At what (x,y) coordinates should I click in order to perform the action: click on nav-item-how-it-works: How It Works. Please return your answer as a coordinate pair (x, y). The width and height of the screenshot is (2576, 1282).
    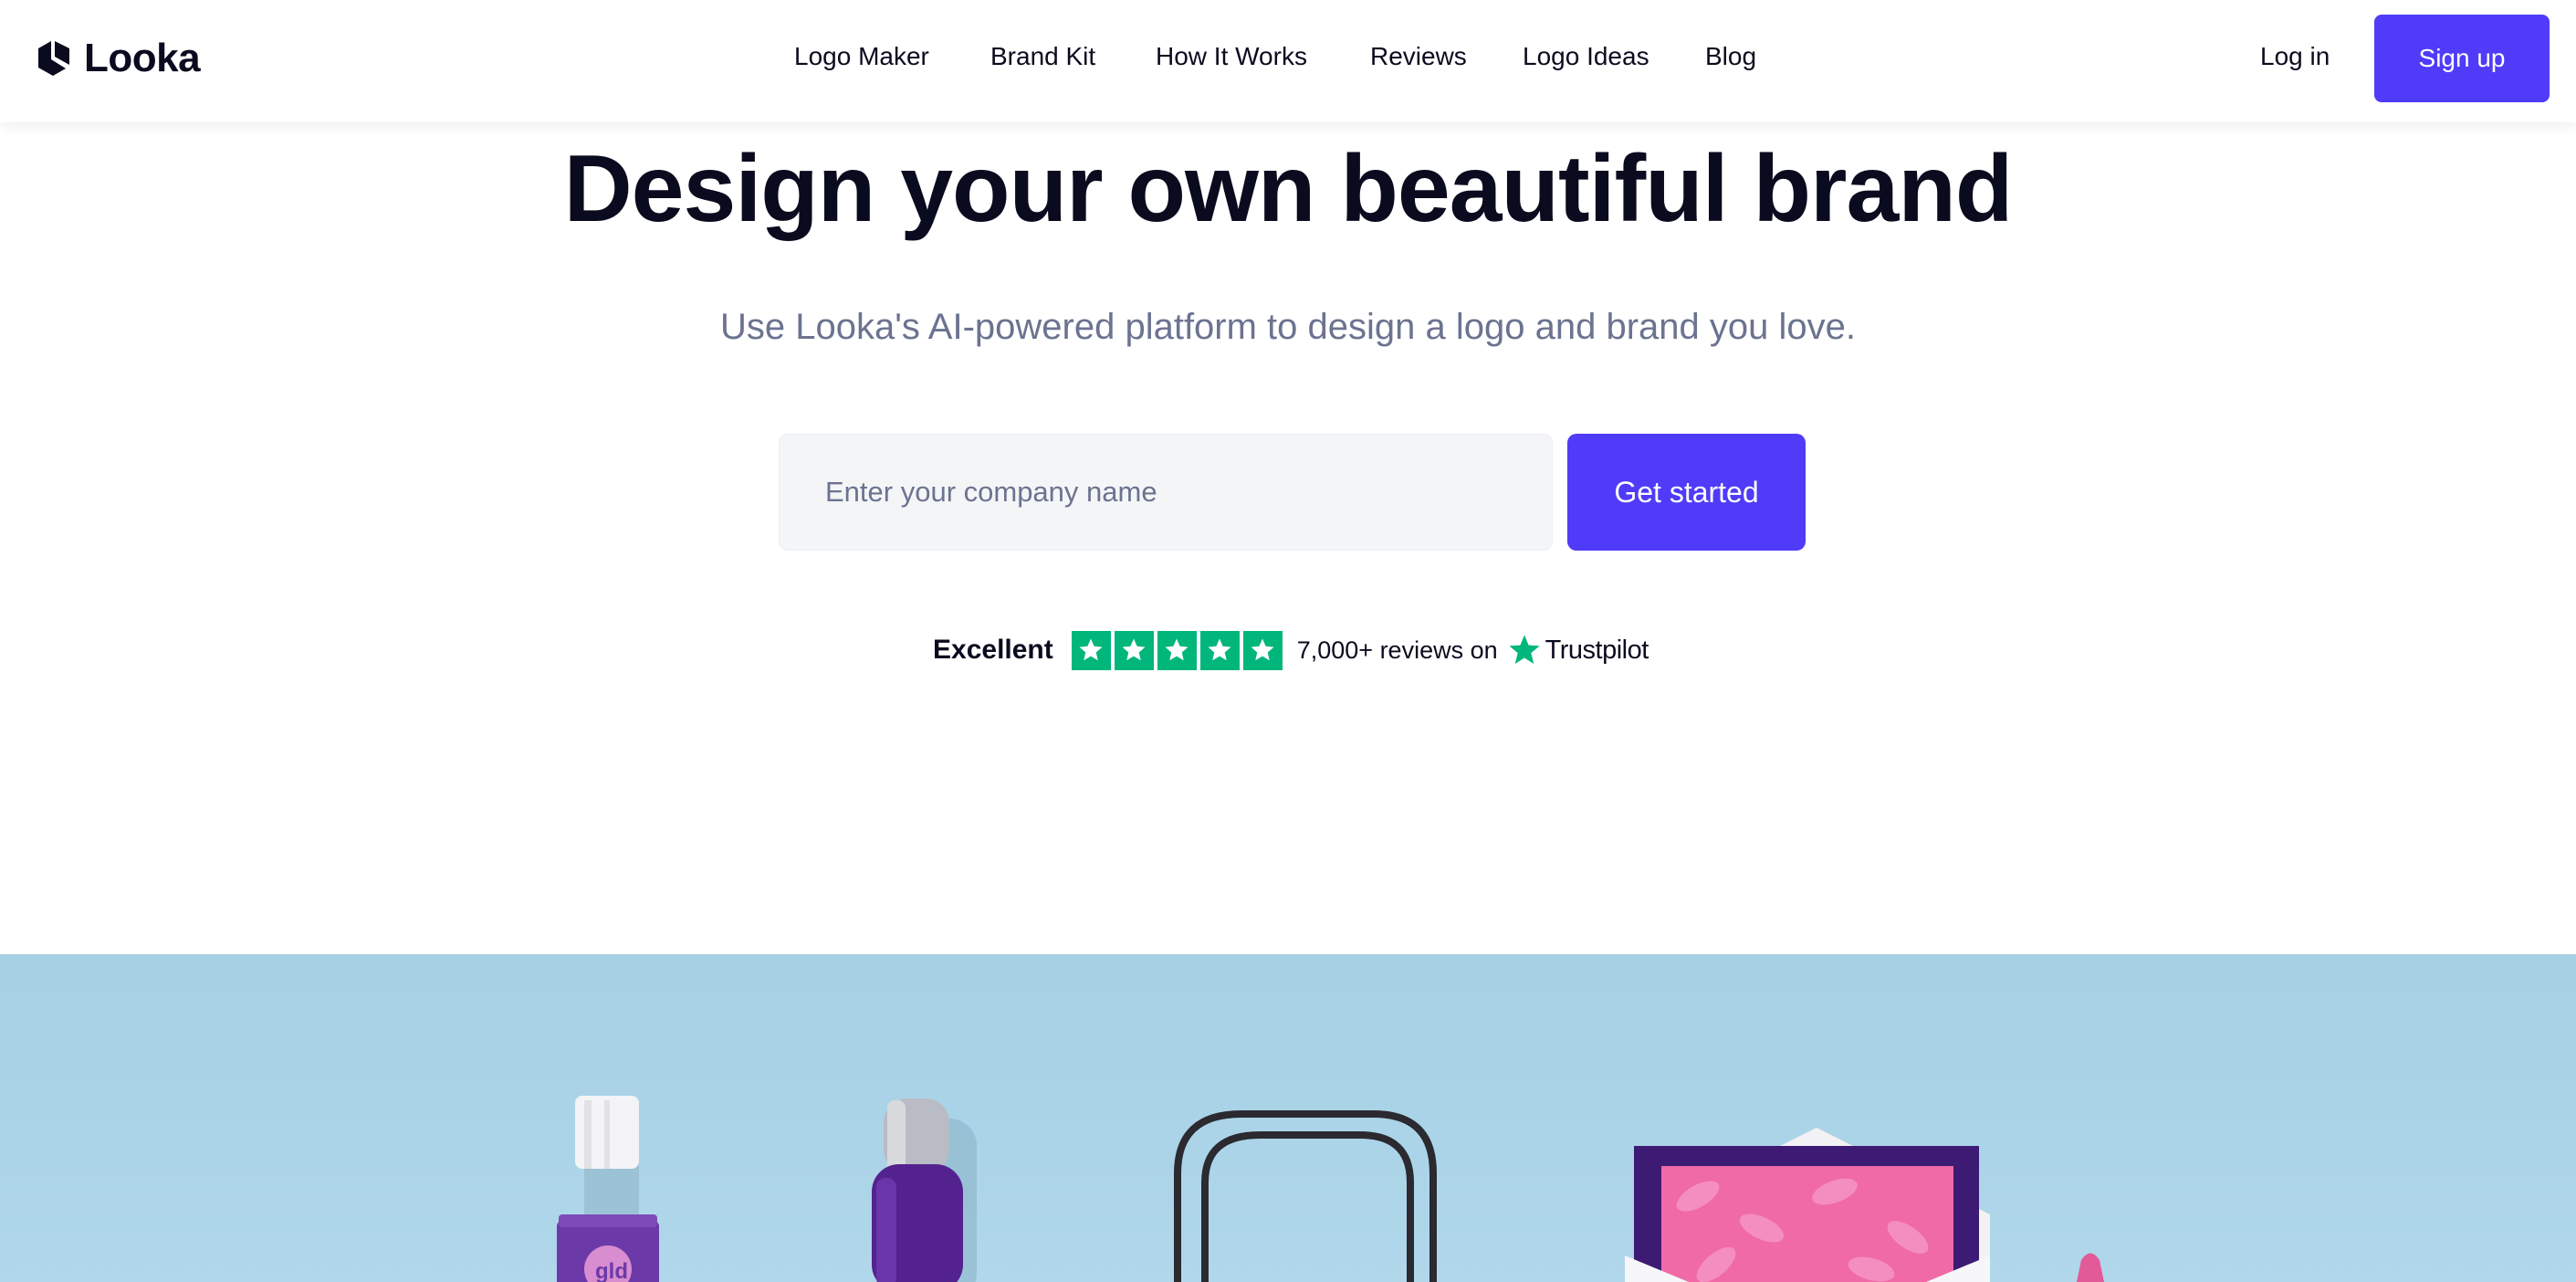
    Looking at the image, I should click on (1232, 57).